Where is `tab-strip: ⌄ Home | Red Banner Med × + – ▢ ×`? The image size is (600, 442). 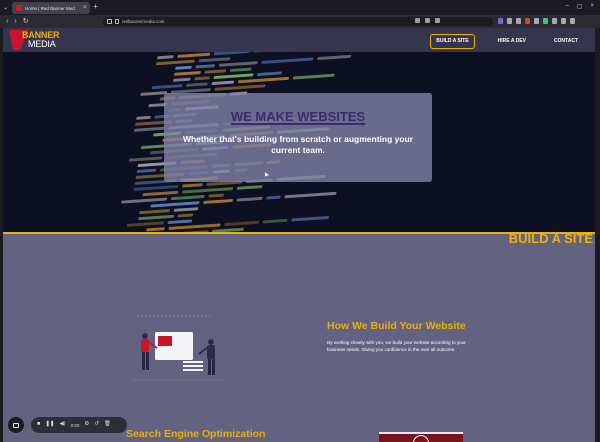
tab-strip: ⌄ Home | Red Banner Med × + – ▢ × is located at coordinates (300, 7).